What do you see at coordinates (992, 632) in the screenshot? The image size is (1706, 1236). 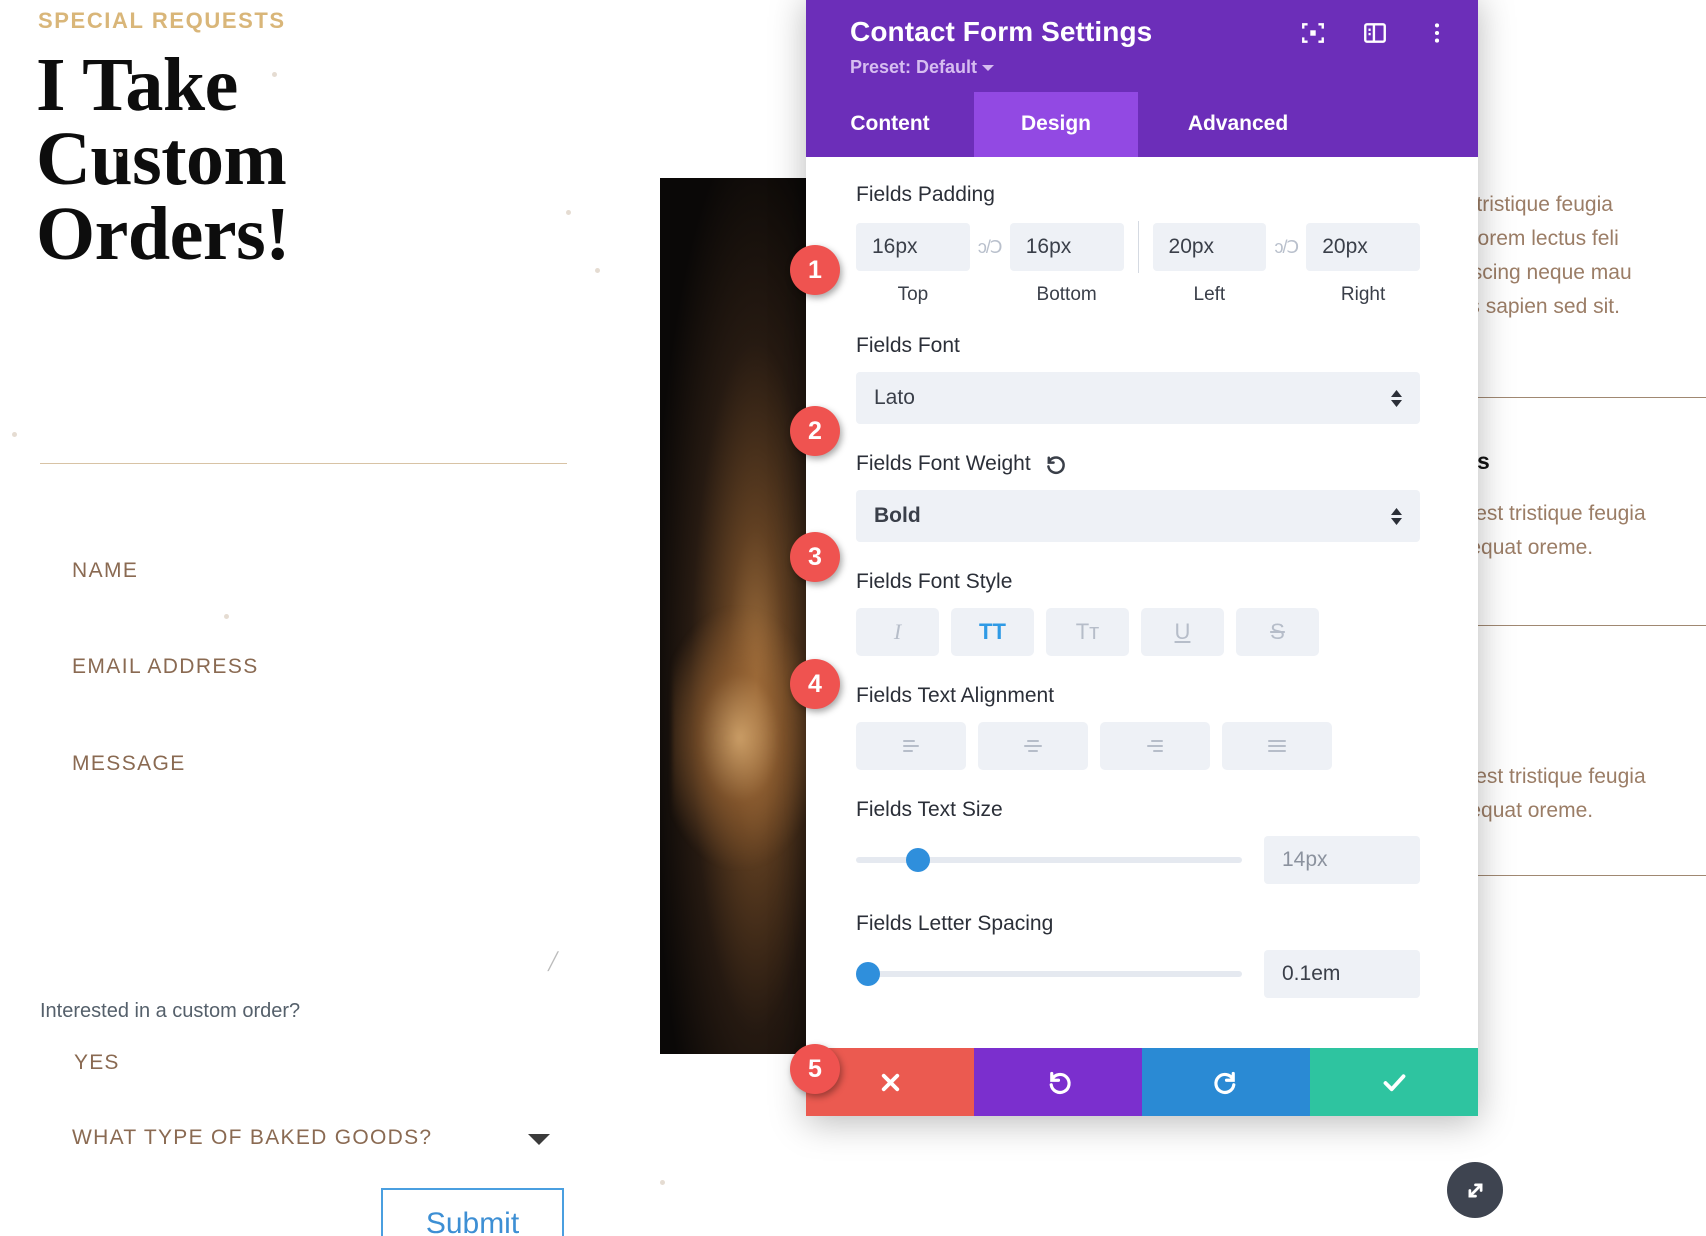 I see `uppercase-button: TT` at bounding box center [992, 632].